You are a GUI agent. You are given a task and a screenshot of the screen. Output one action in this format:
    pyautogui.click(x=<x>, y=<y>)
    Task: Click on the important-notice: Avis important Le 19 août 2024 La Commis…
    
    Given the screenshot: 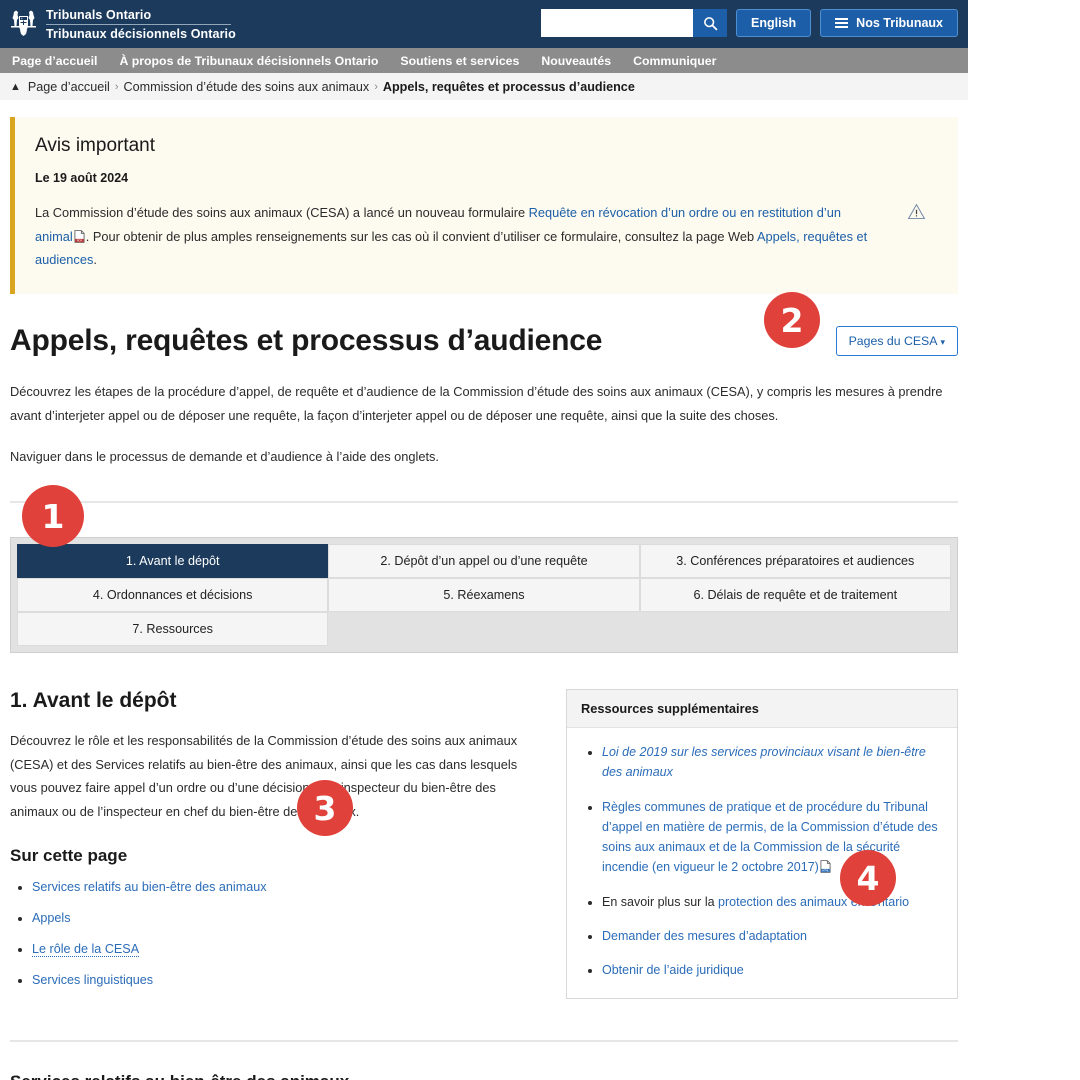 What is the action you would take?
    pyautogui.click(x=484, y=206)
    